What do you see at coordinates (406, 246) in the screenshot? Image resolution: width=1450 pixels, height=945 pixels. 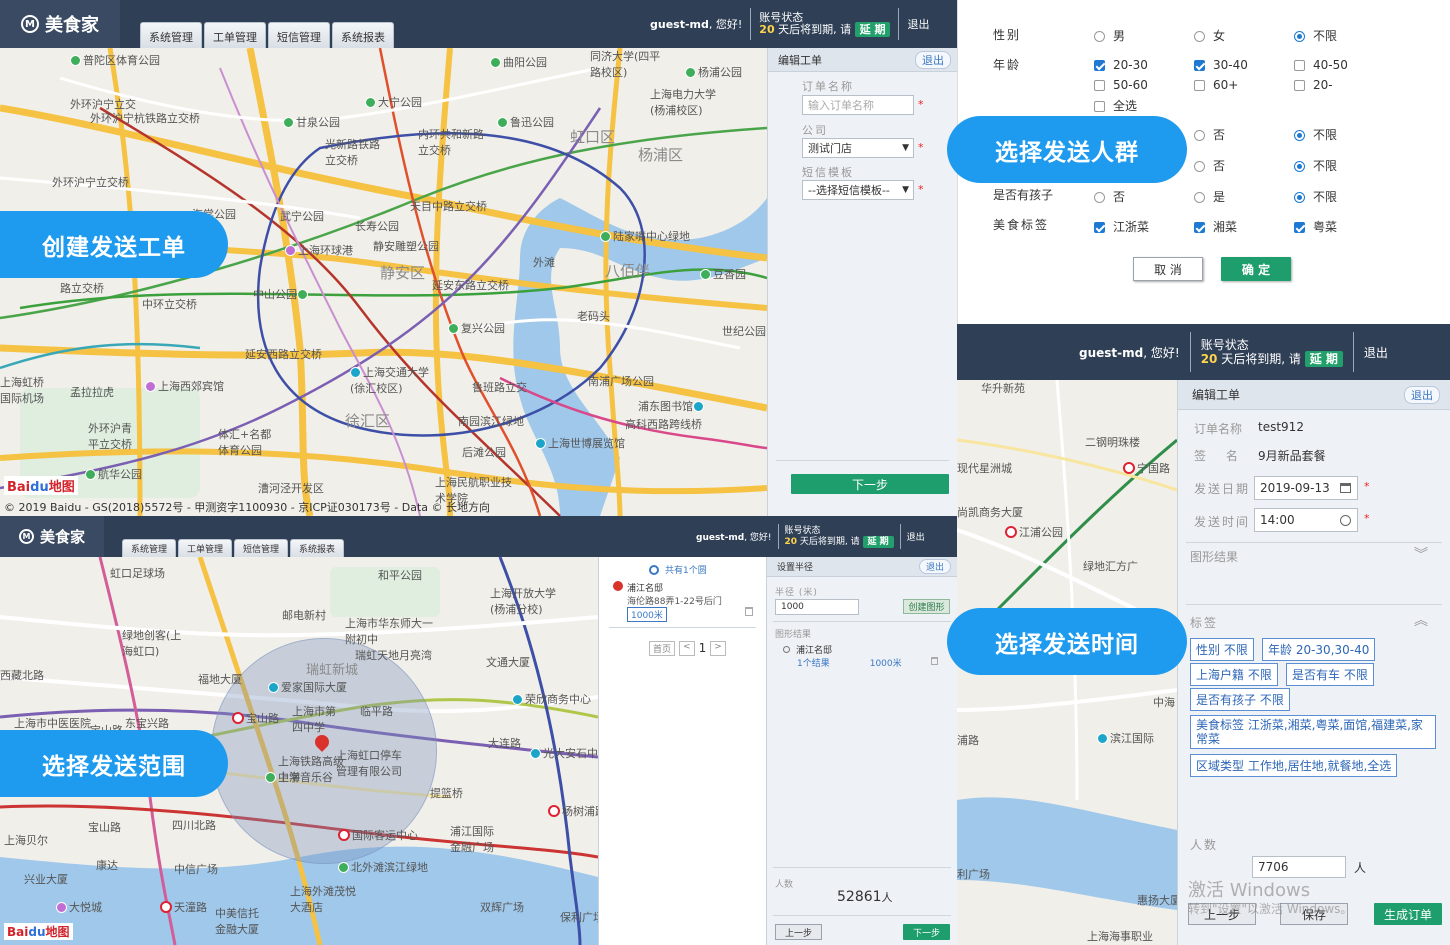 I see `map-label: 静安雕塑公园` at bounding box center [406, 246].